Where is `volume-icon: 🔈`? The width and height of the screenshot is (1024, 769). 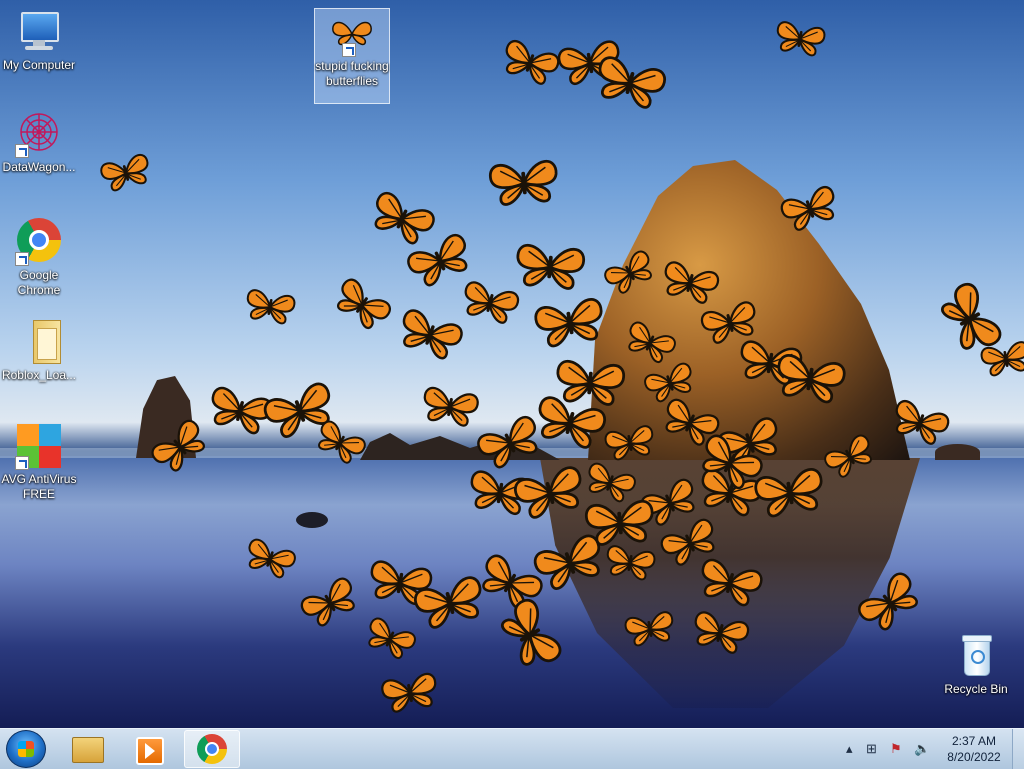
volume-icon: 🔈 is located at coordinates (922, 749).